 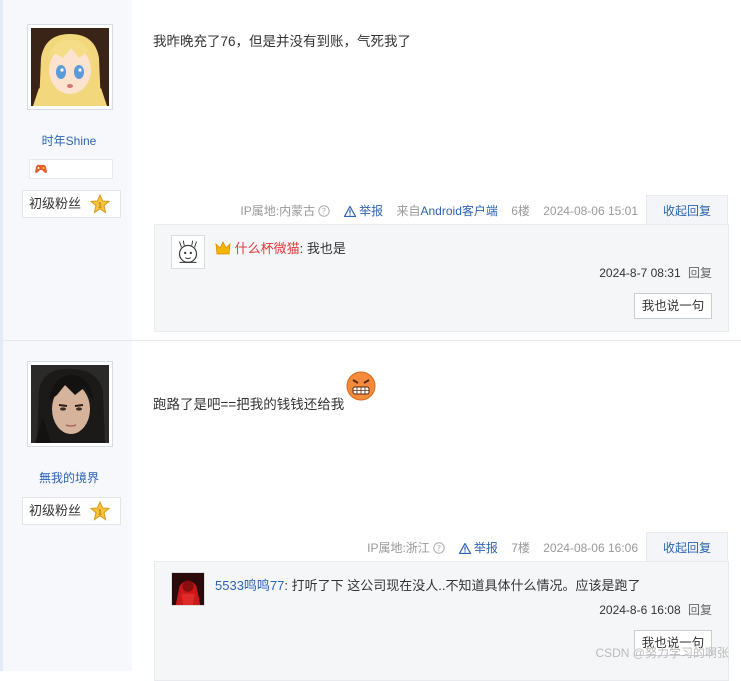 What do you see at coordinates (267, 248) in the screenshot?
I see `reply-username: 什么杯微猫` at bounding box center [267, 248].